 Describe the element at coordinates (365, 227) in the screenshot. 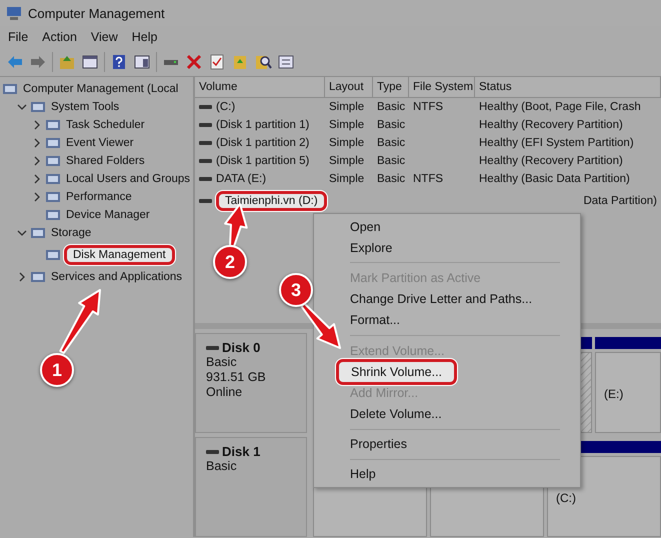

I see `menu-item: Open` at that location.